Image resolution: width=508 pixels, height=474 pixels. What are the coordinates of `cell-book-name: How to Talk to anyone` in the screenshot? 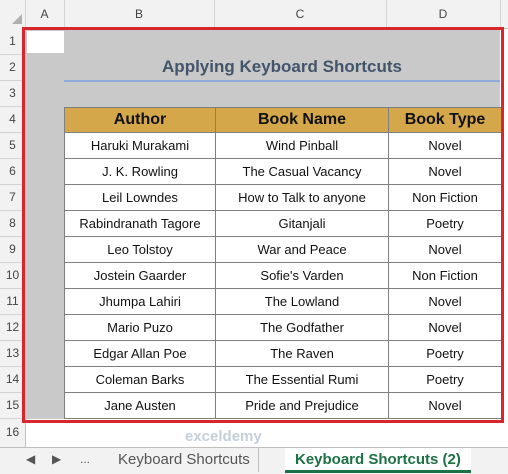 It's located at (302, 197).